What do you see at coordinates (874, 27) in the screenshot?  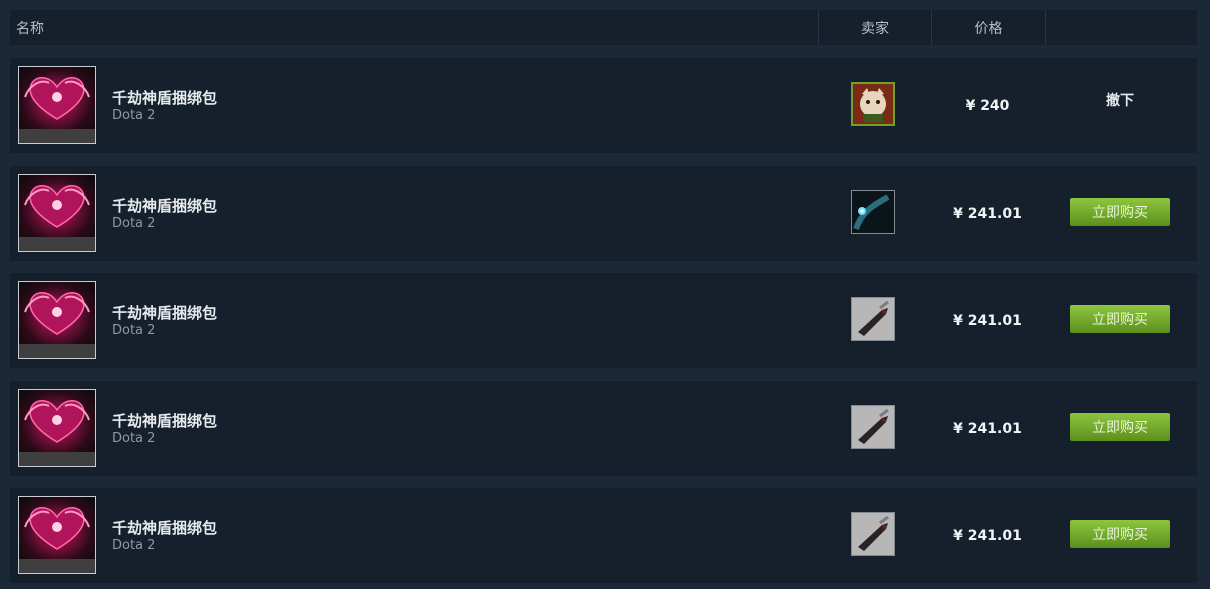 I see `column-header-seller: 卖家` at bounding box center [874, 27].